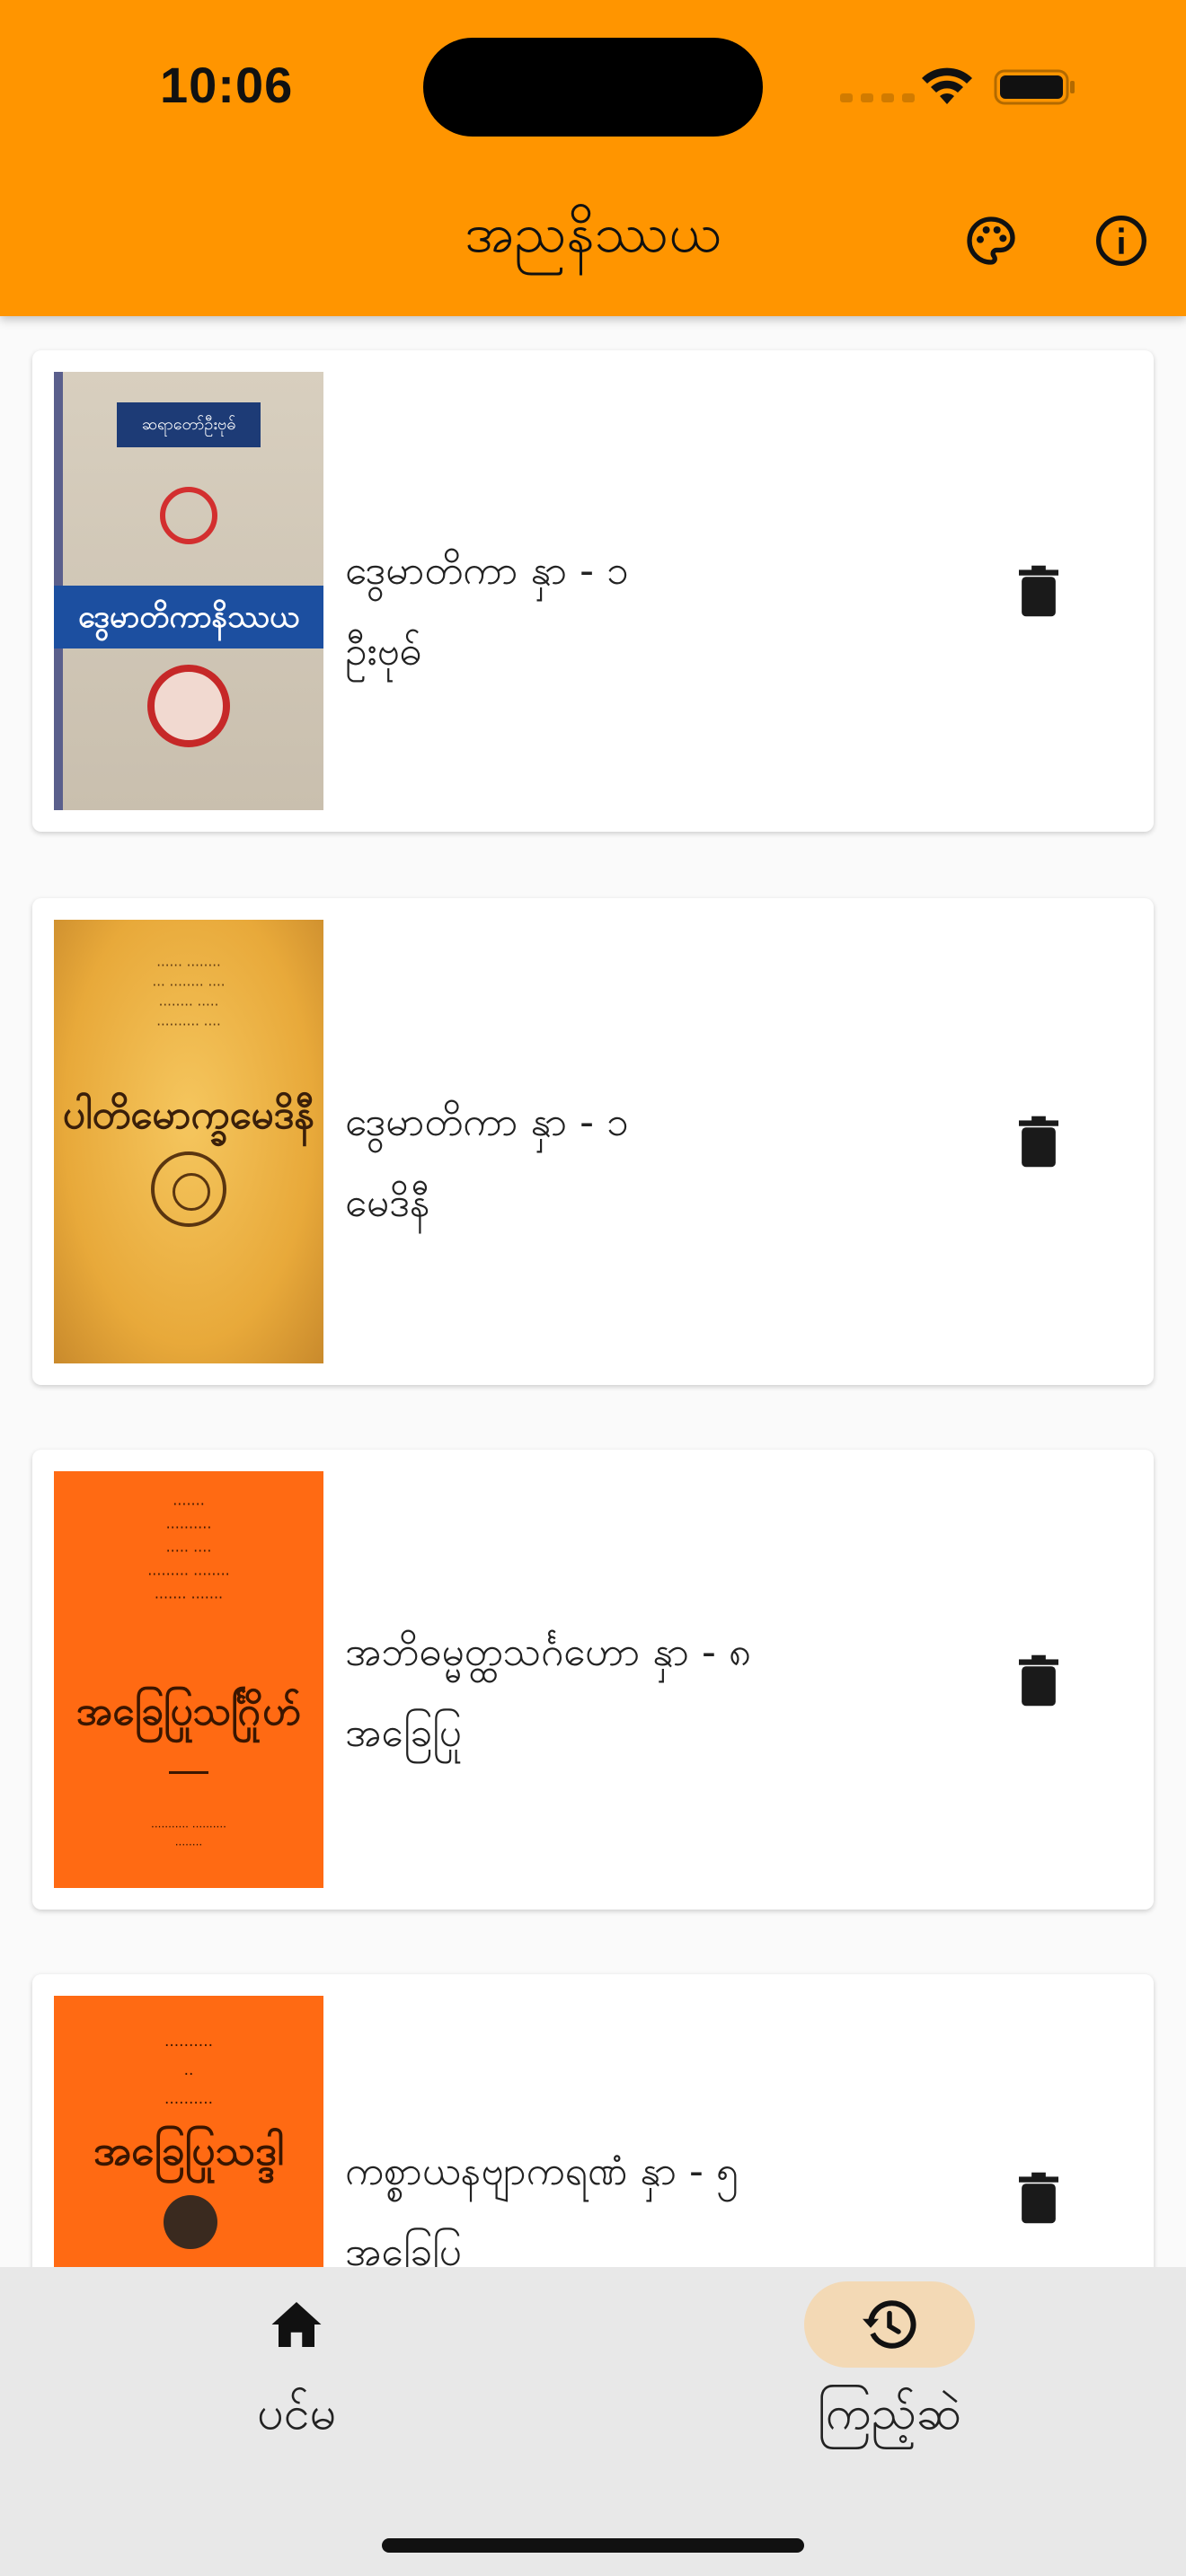  I want to click on book-info: ကစ္စာယနဗျာကရဏံ နှာ - ၅ အခြေပြု, so click(542, 2206).